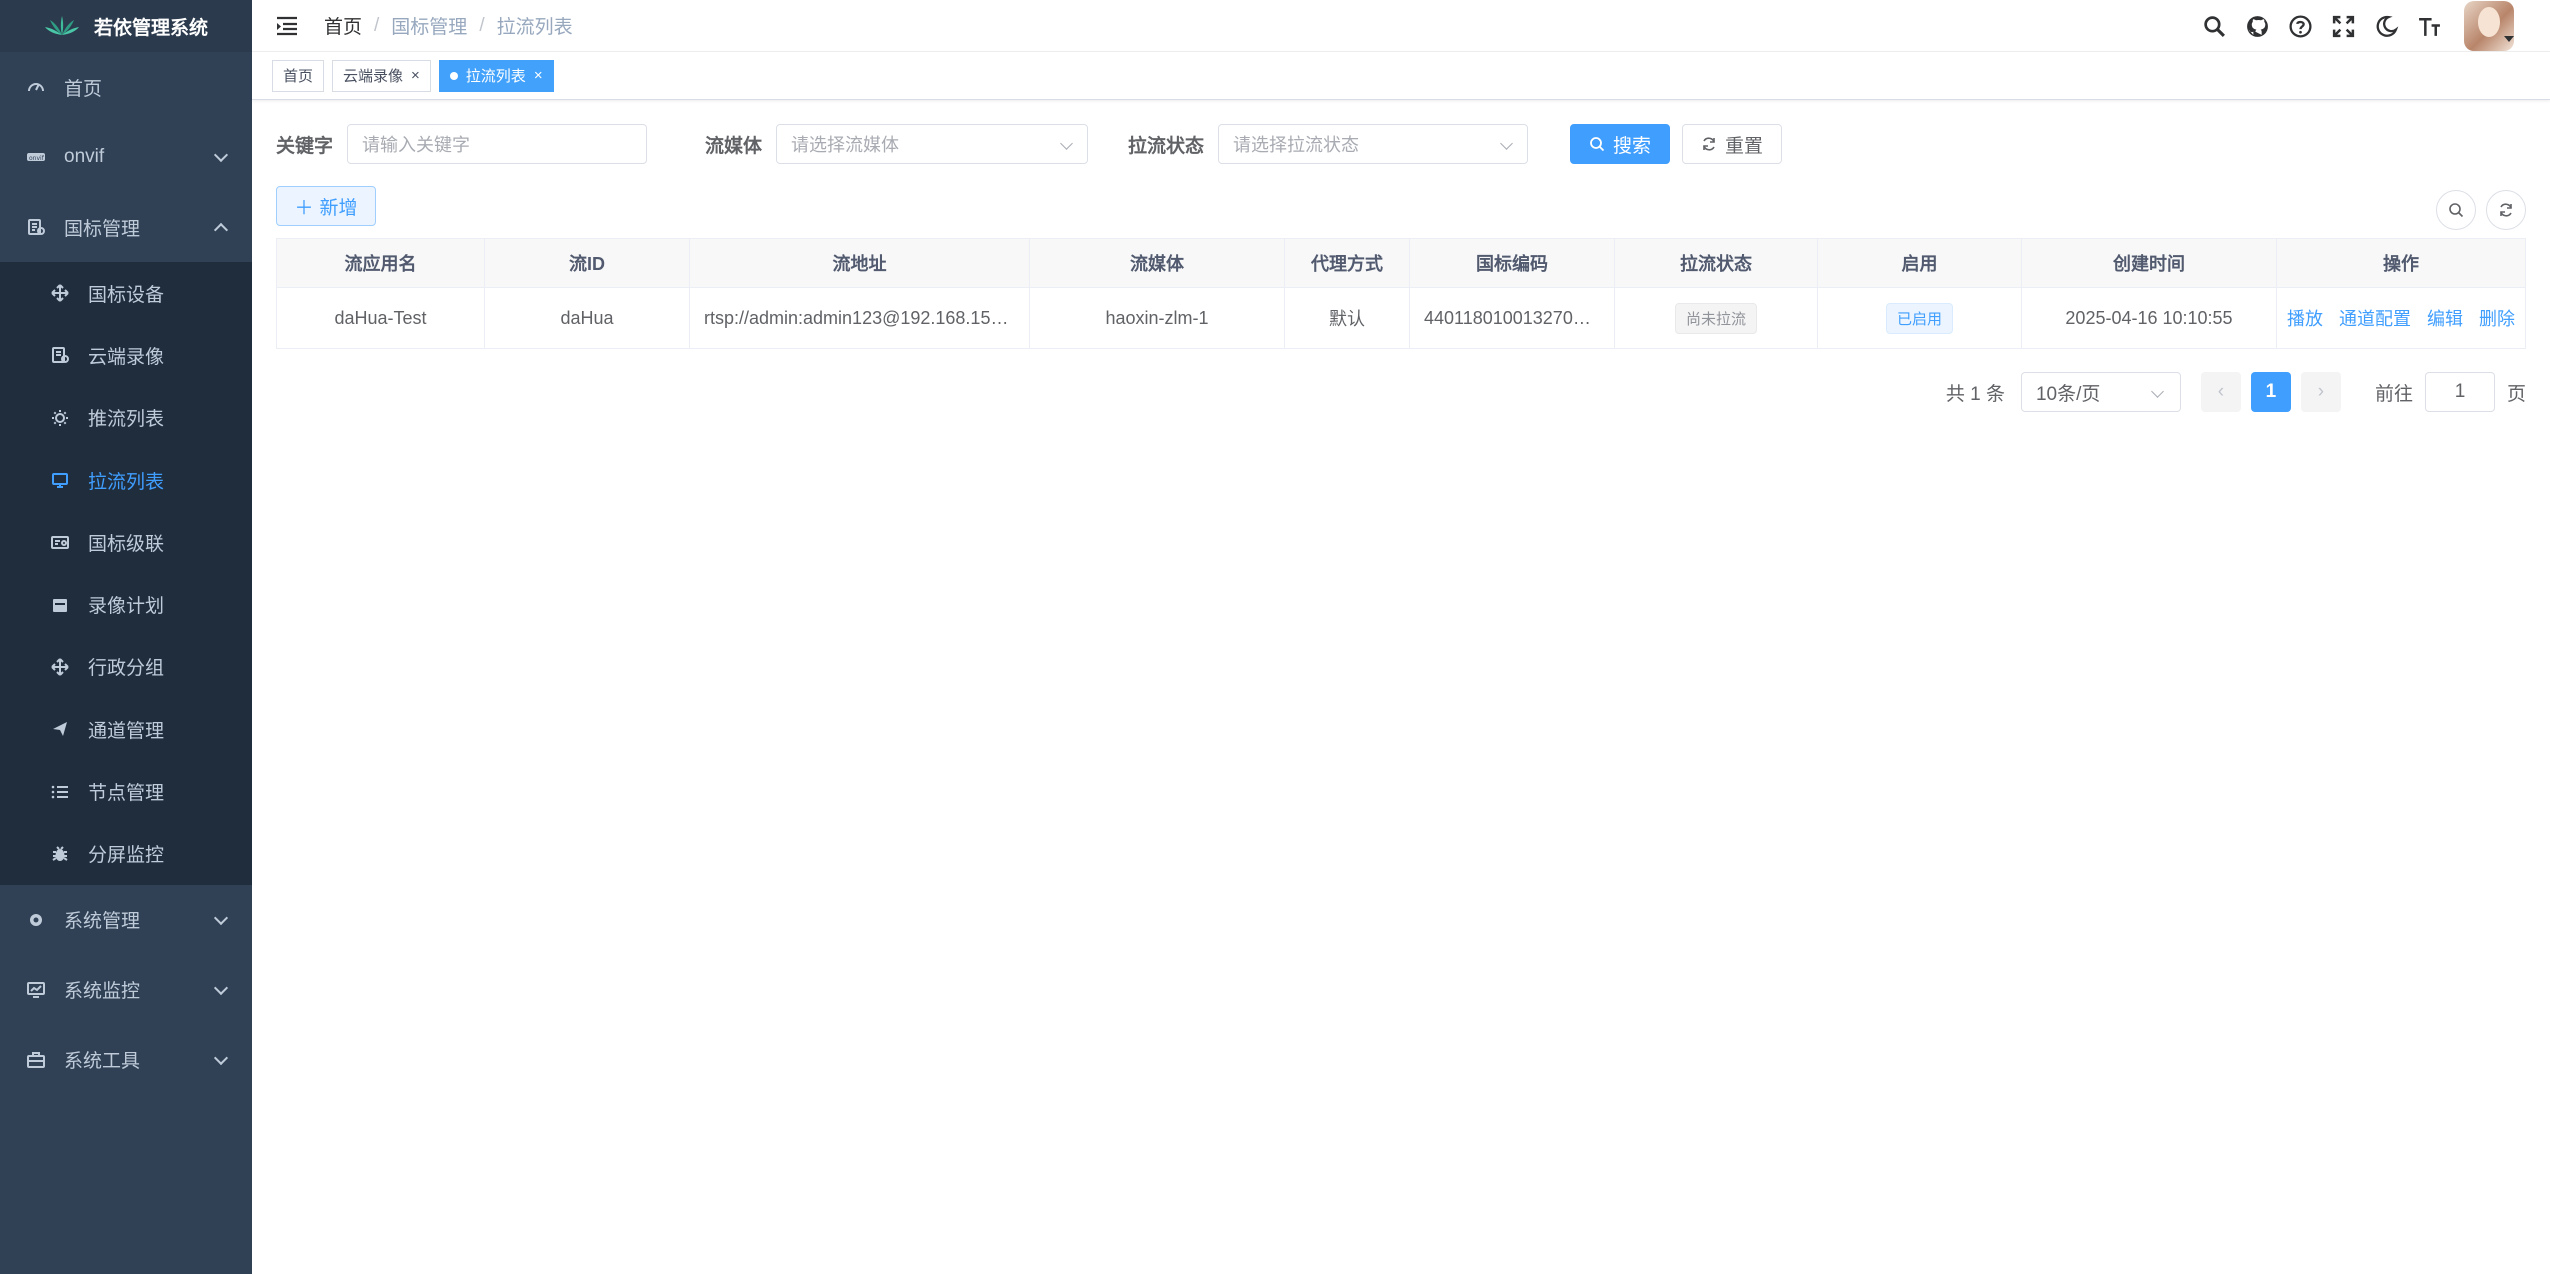  I want to click on github-icon, so click(2257, 26).